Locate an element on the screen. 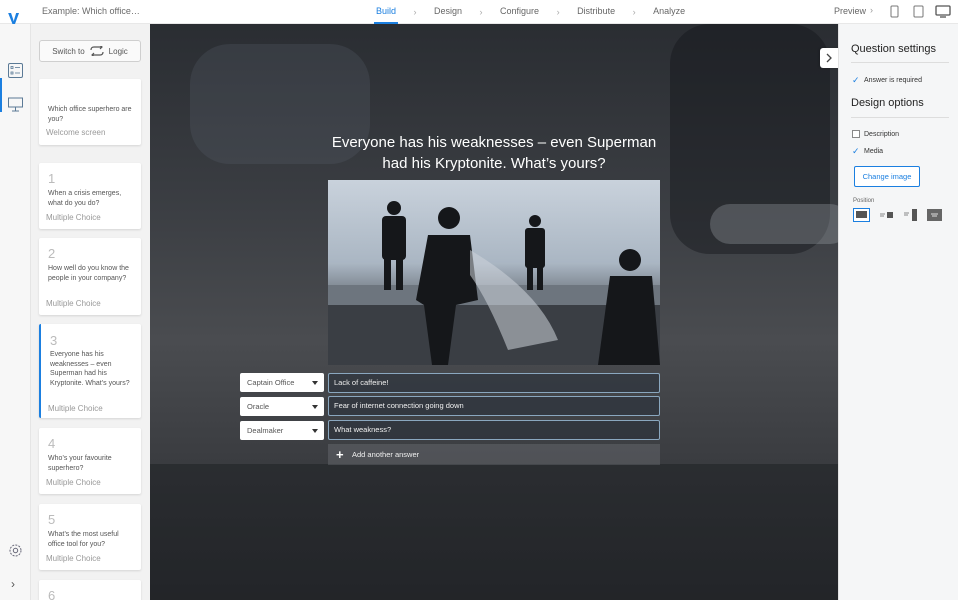  presentation-icon is located at coordinates (15, 104).